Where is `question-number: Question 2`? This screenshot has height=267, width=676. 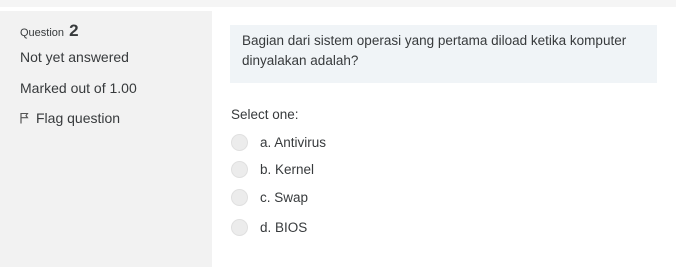 question-number: Question 2 is located at coordinates (49, 31).